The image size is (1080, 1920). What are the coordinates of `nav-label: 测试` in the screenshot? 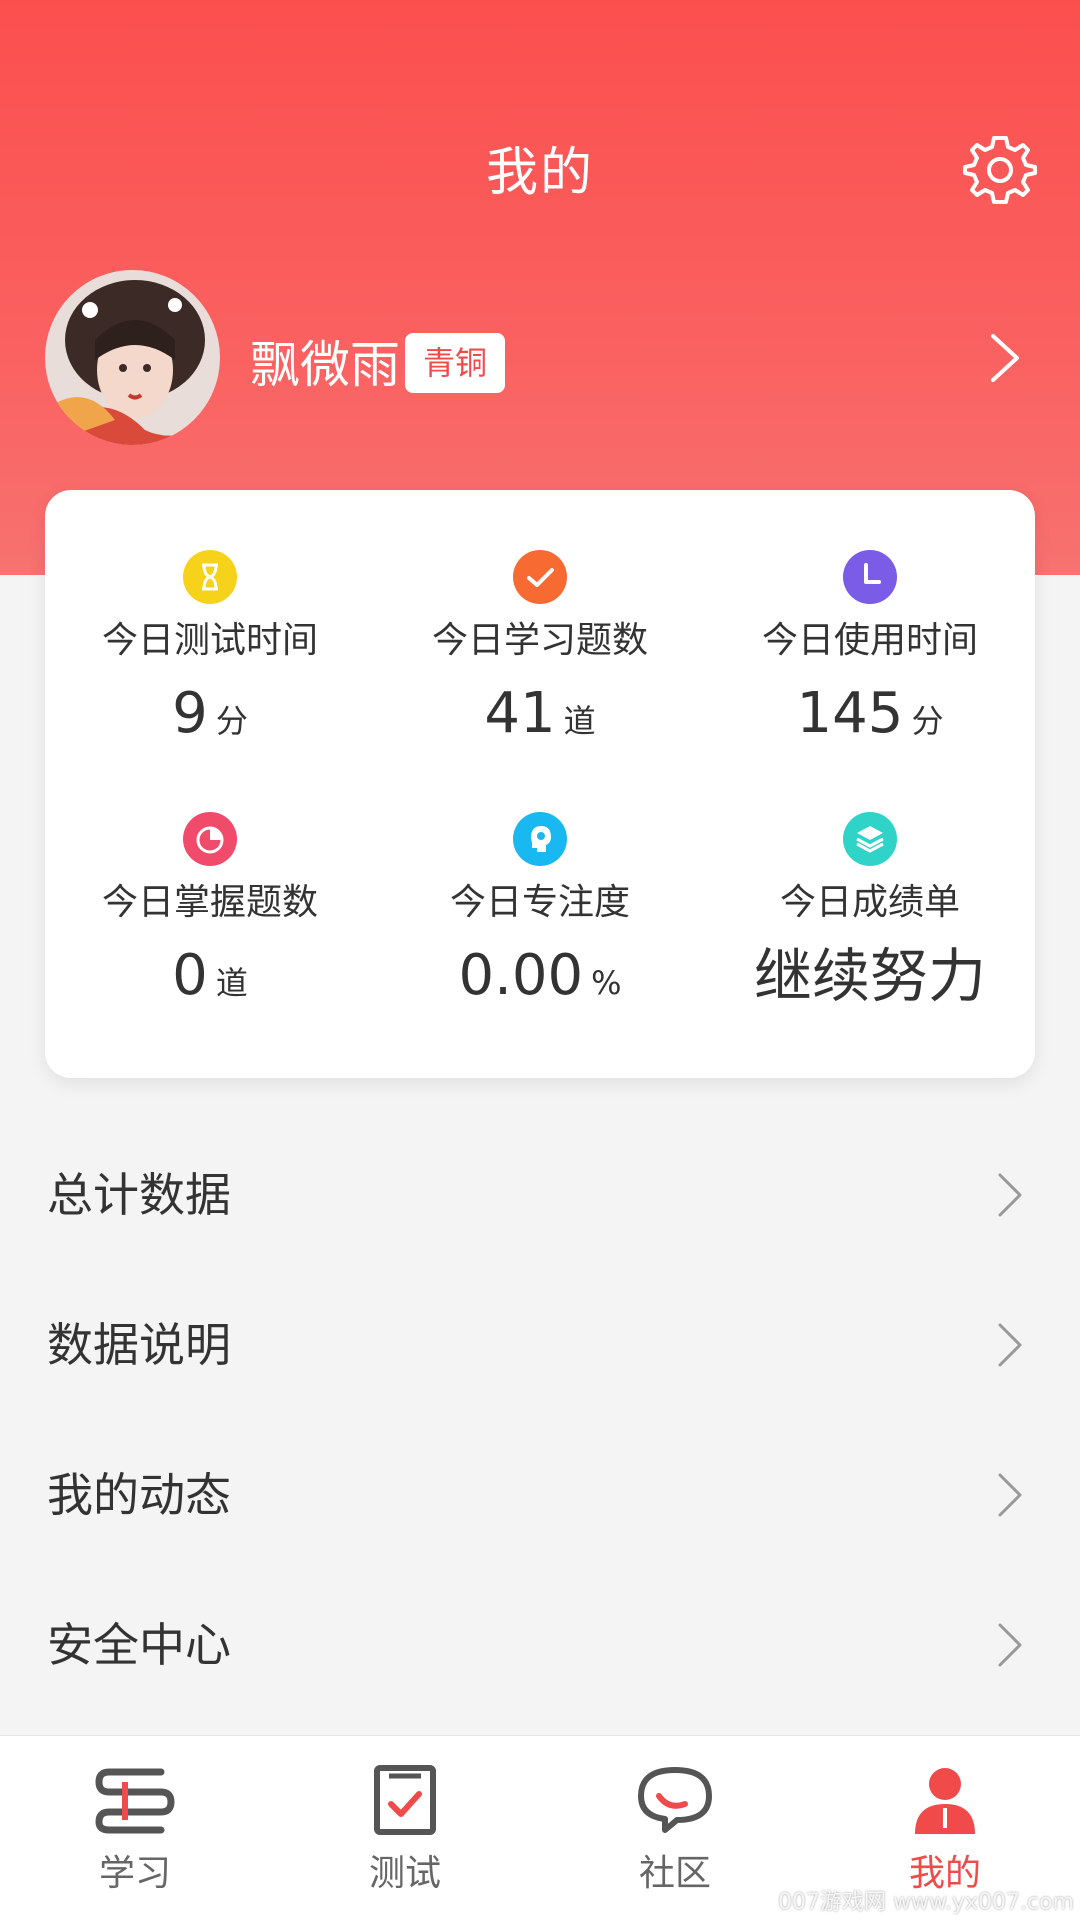 It's located at (404, 1873).